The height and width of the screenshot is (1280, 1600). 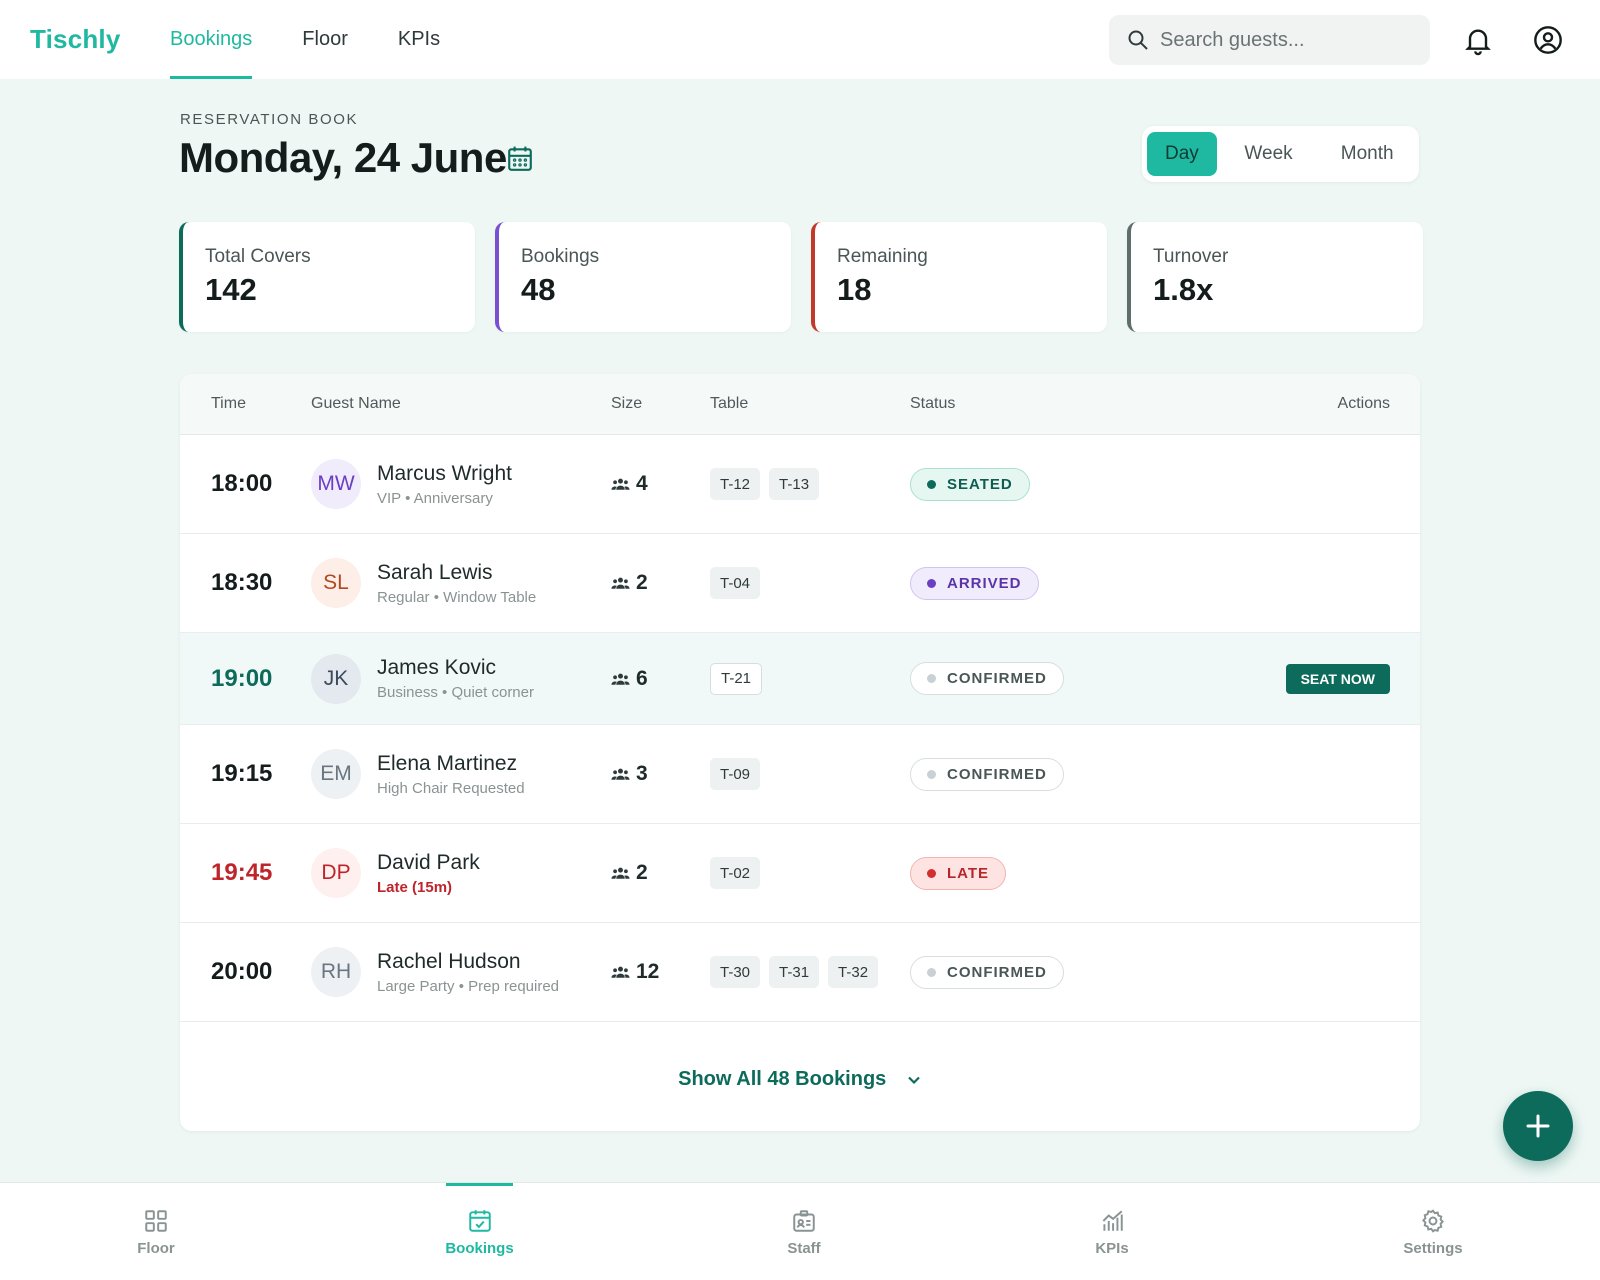 I want to click on table-chip: T-32, so click(x=853, y=972).